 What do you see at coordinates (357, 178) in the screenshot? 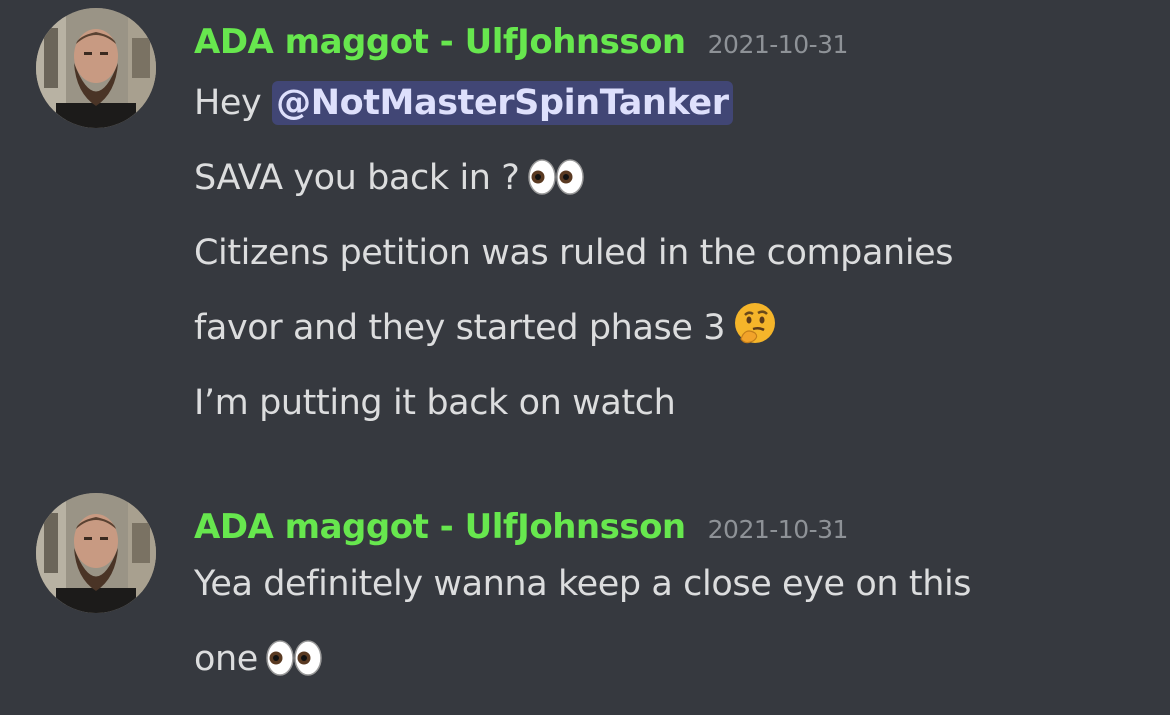
I see `message-text: SAVA you back in ?` at bounding box center [357, 178].